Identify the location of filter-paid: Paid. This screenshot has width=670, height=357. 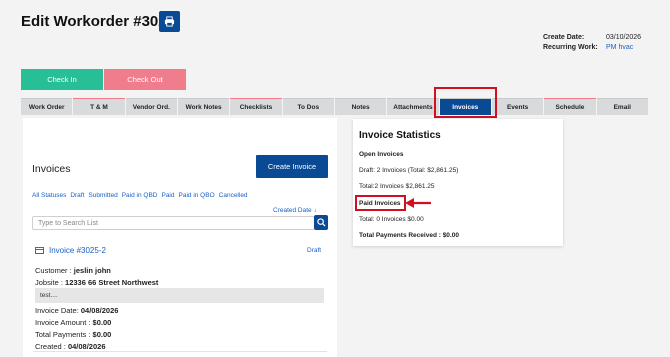
(167, 195).